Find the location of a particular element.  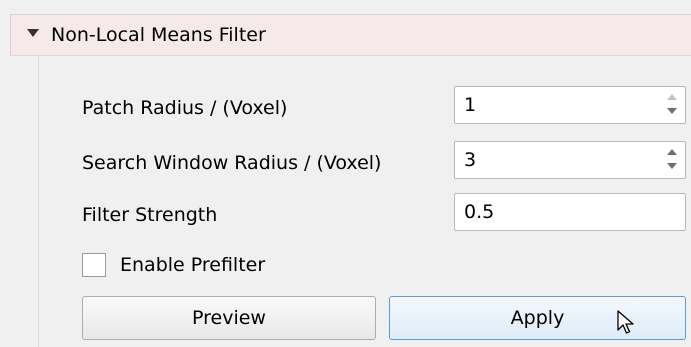

preview-button: Preview is located at coordinates (229, 318).